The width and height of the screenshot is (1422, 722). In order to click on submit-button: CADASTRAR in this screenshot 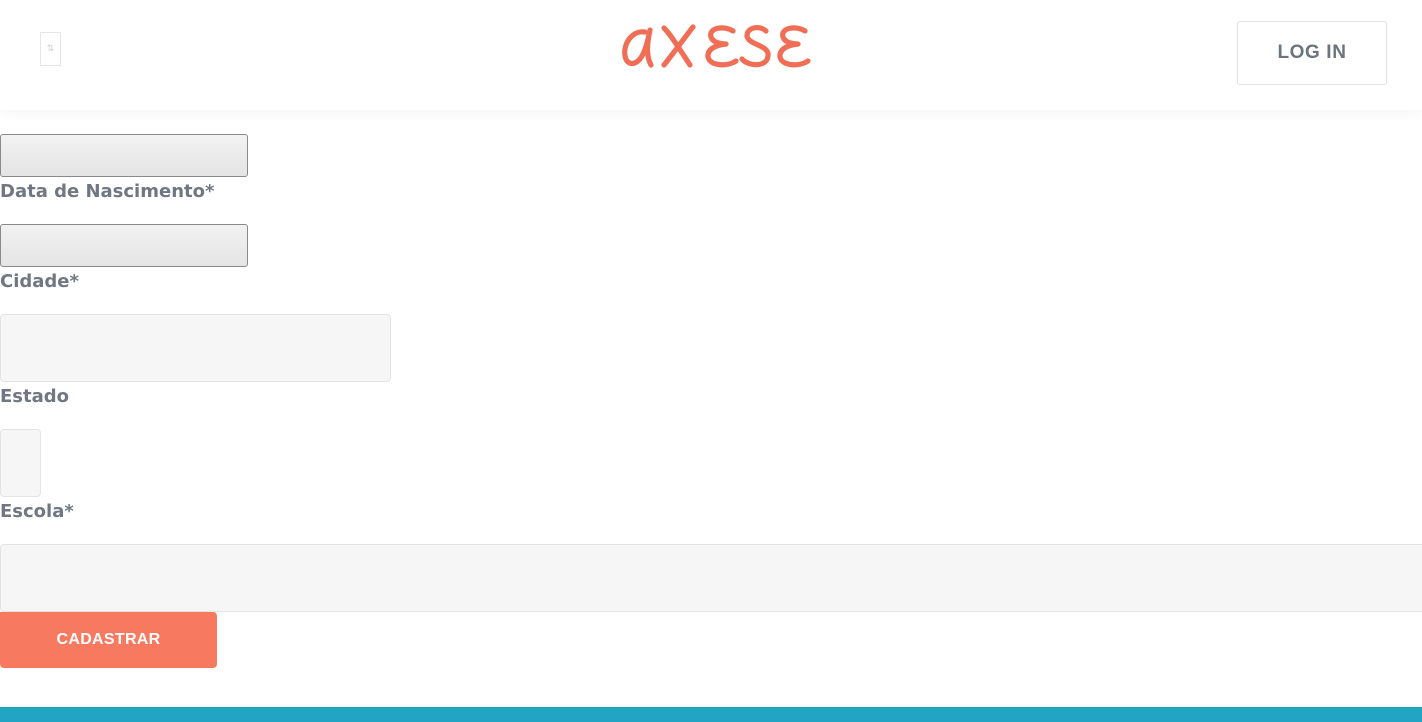, I will do `click(108, 640)`.